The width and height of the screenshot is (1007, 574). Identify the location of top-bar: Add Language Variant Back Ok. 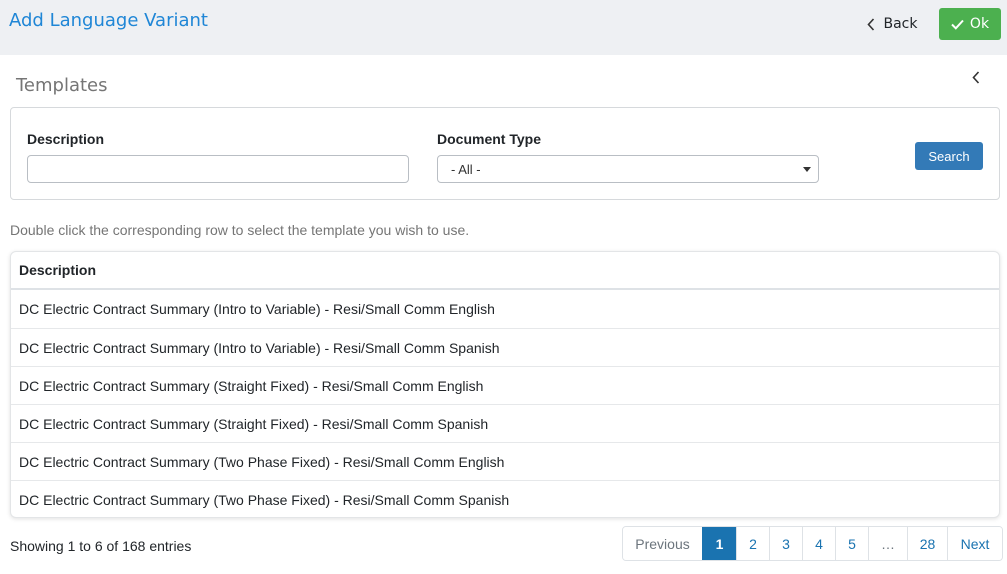
(503, 27).